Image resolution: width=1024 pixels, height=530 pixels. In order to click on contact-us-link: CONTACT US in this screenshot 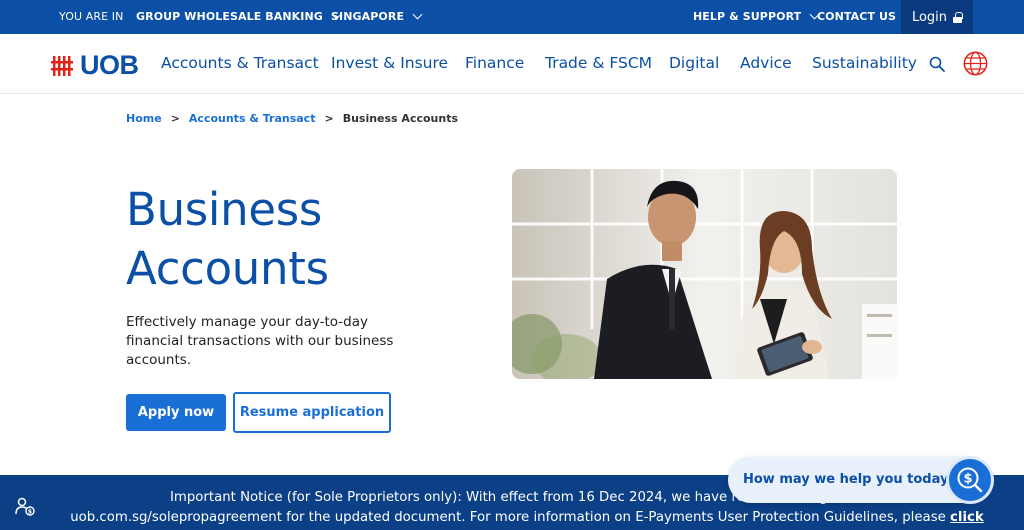, I will do `click(856, 16)`.